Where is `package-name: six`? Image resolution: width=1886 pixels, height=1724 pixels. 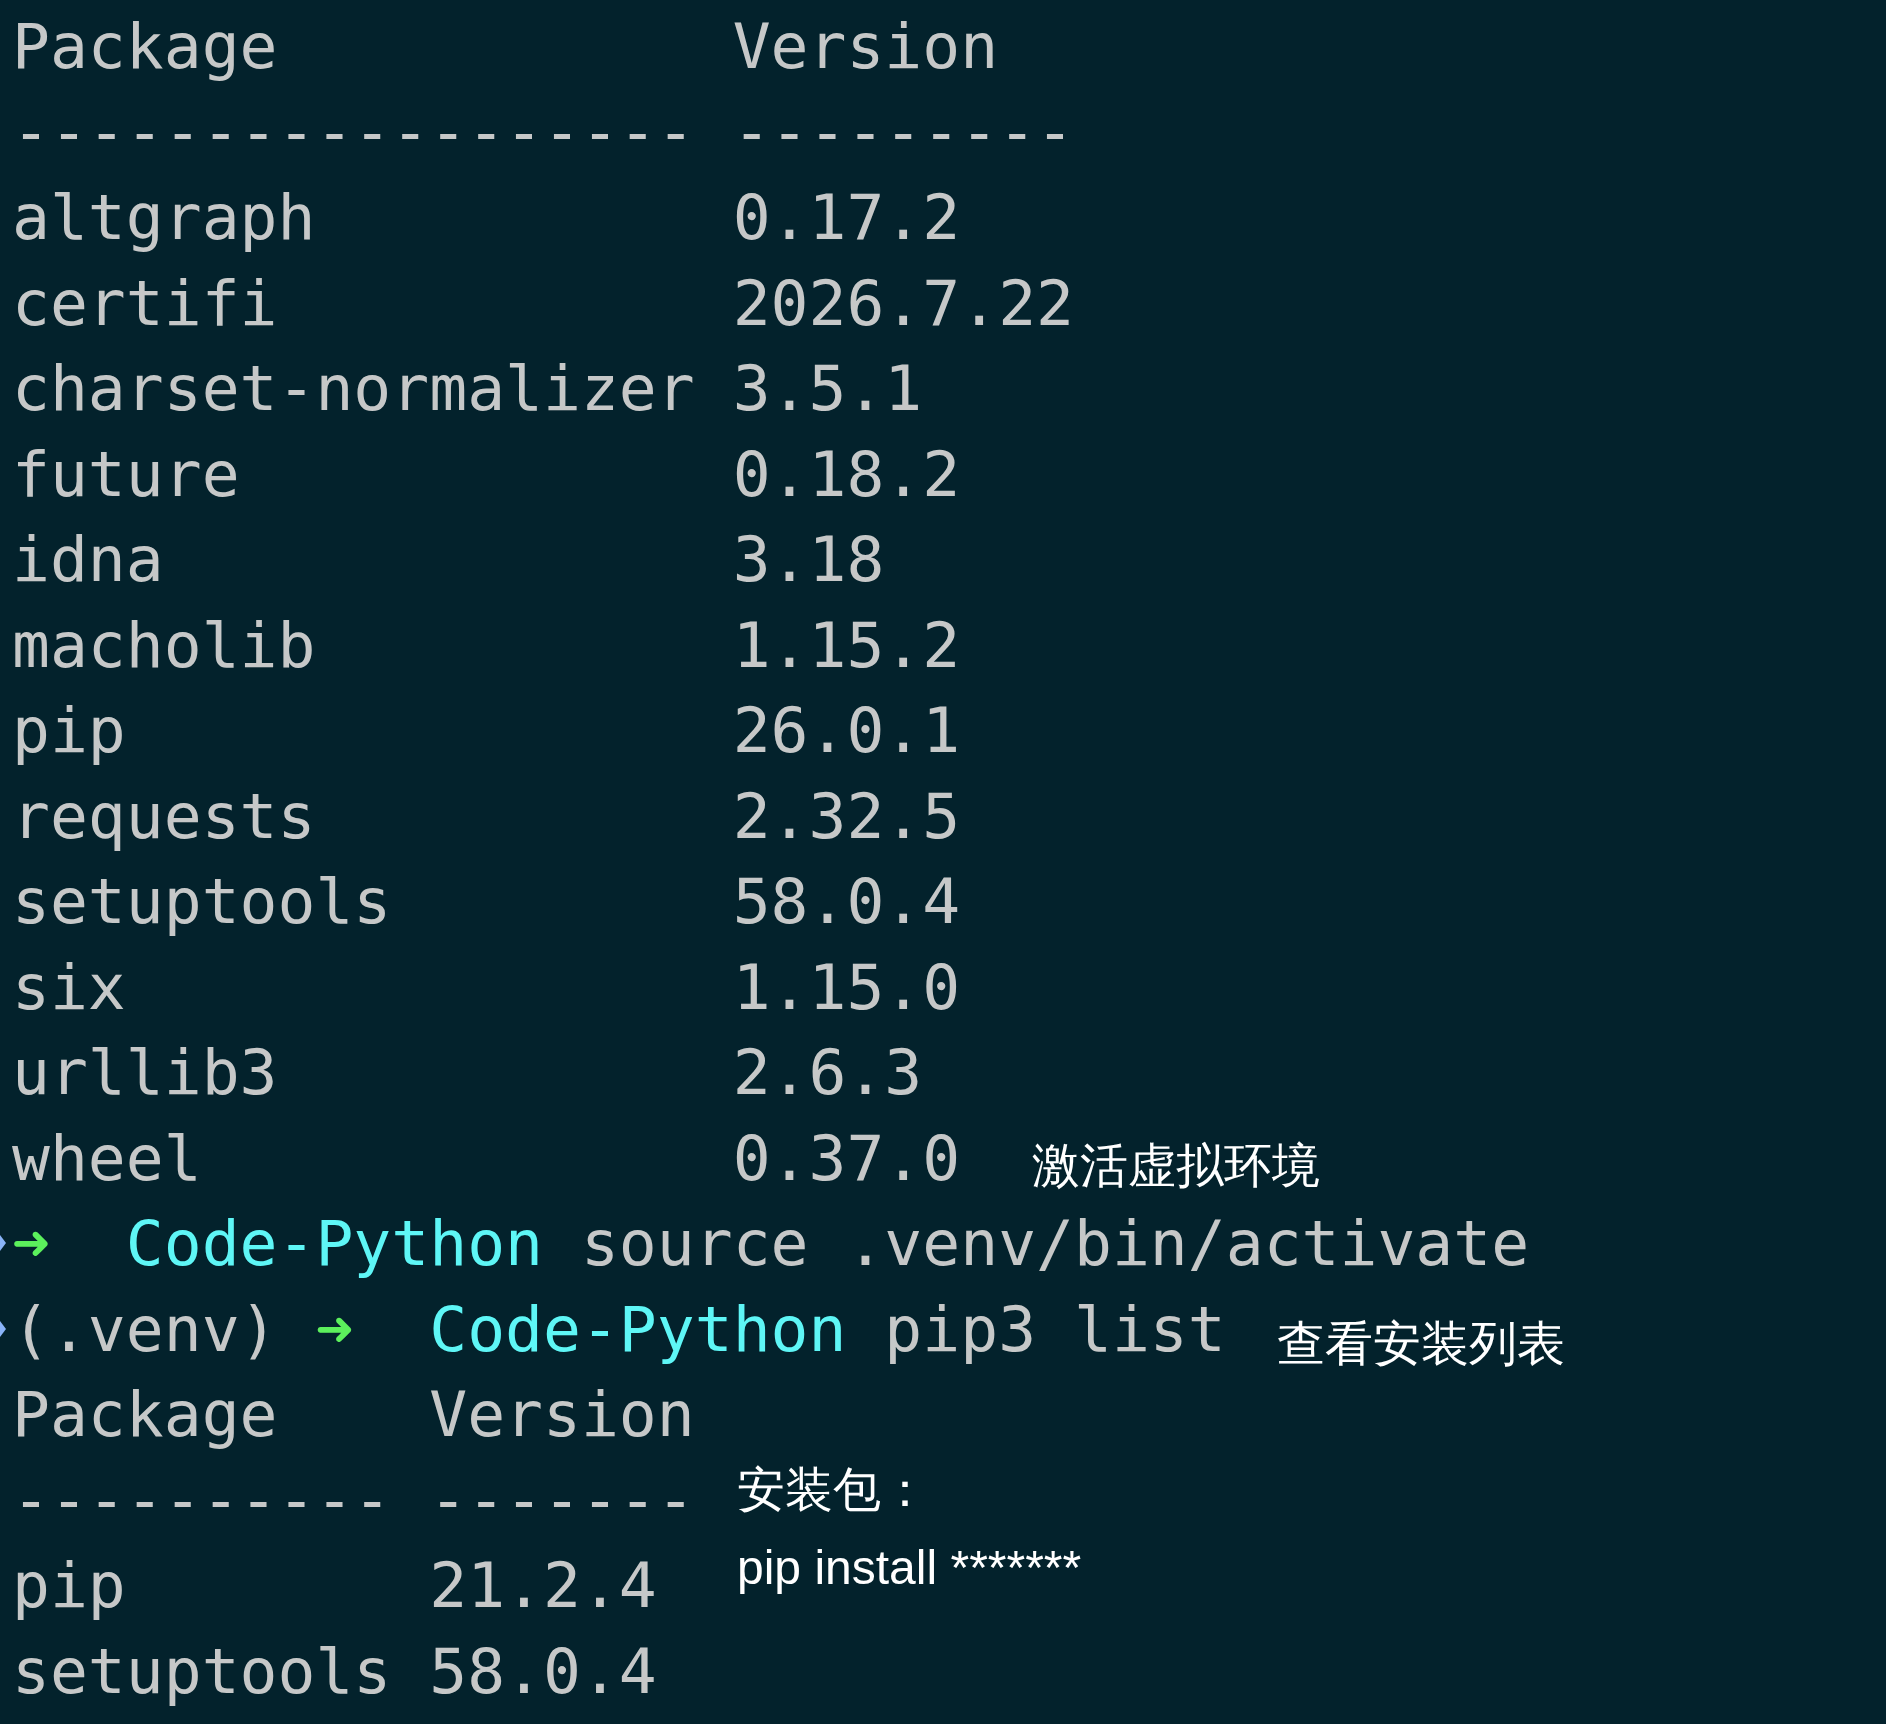
package-name: six is located at coordinates (69, 987).